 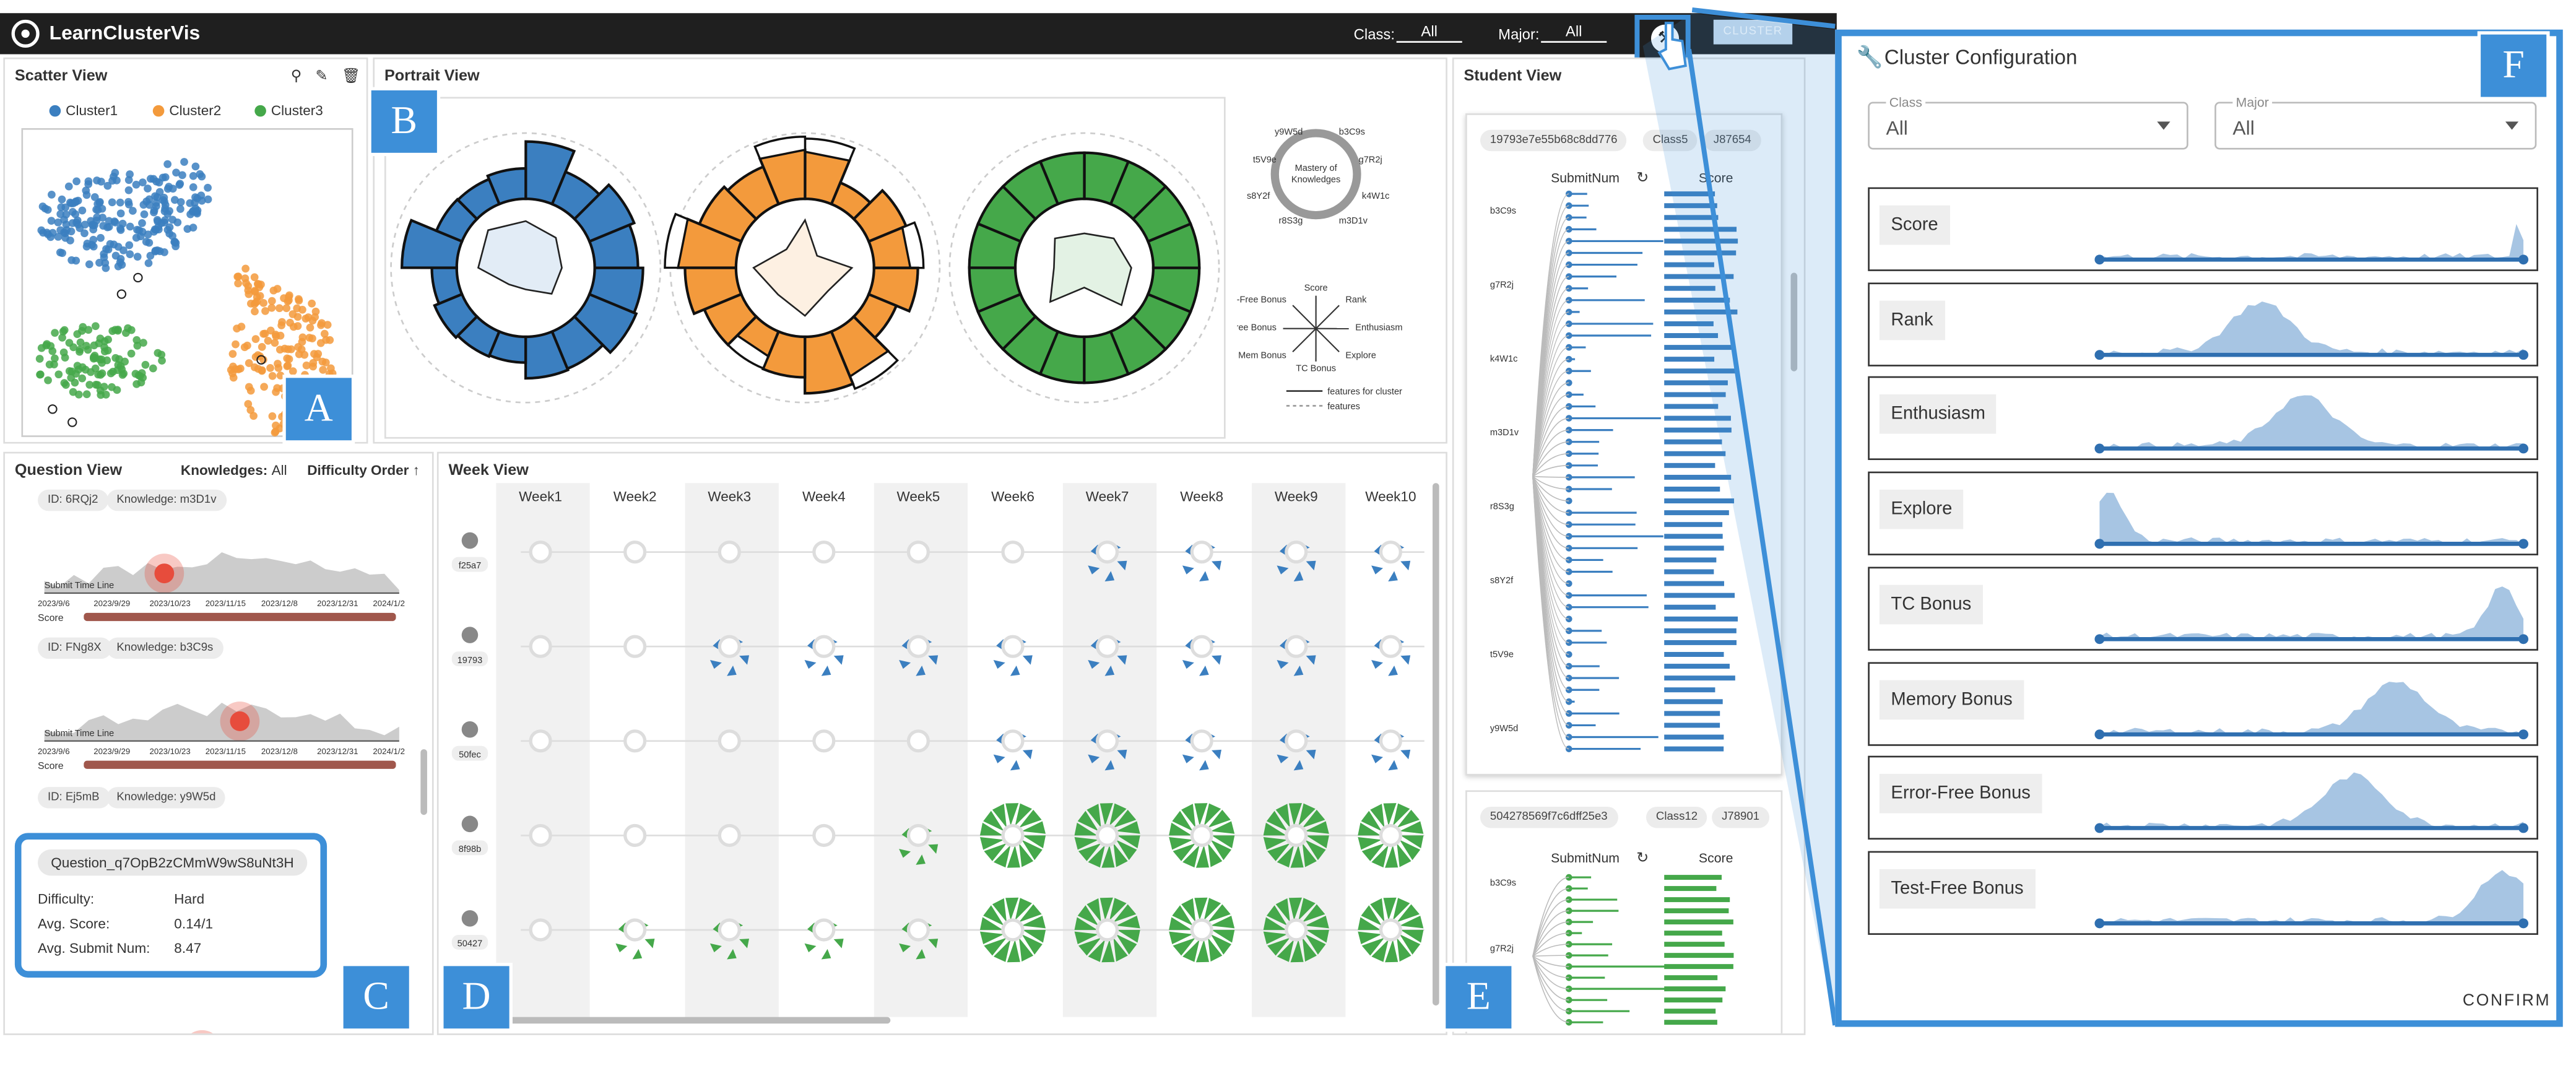 I want to click on week-hscrollbar, so click(x=689, y=1020).